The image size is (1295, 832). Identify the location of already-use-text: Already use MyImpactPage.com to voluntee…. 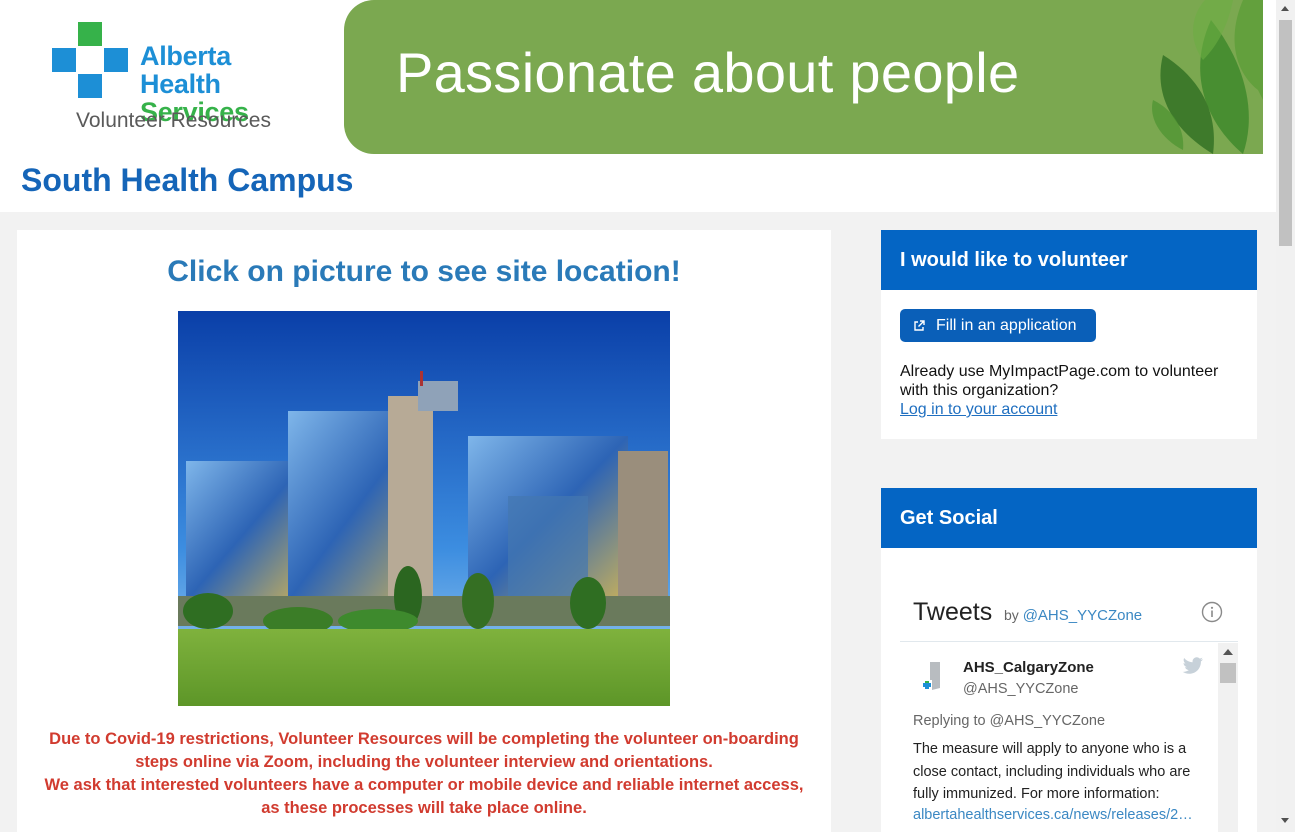
(1059, 381).